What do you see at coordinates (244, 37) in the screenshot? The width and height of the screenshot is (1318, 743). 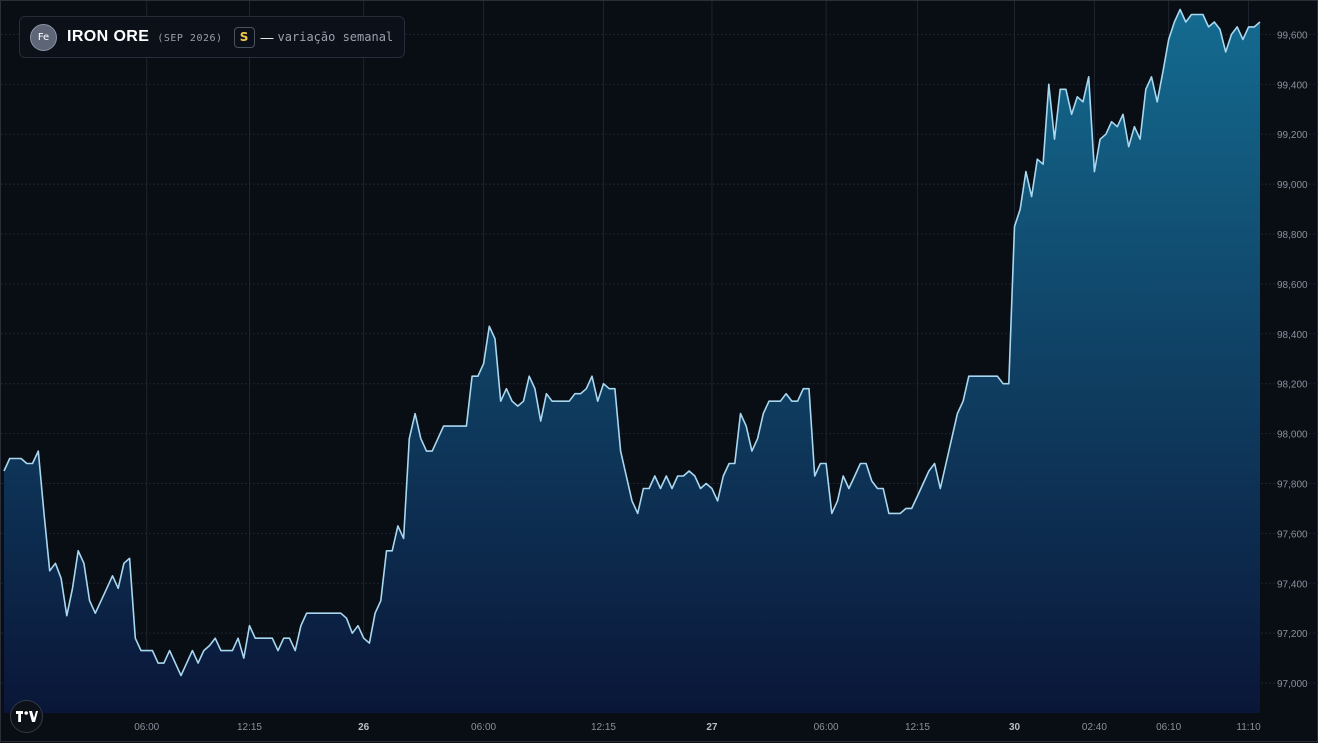 I see `exchange-badge: S` at bounding box center [244, 37].